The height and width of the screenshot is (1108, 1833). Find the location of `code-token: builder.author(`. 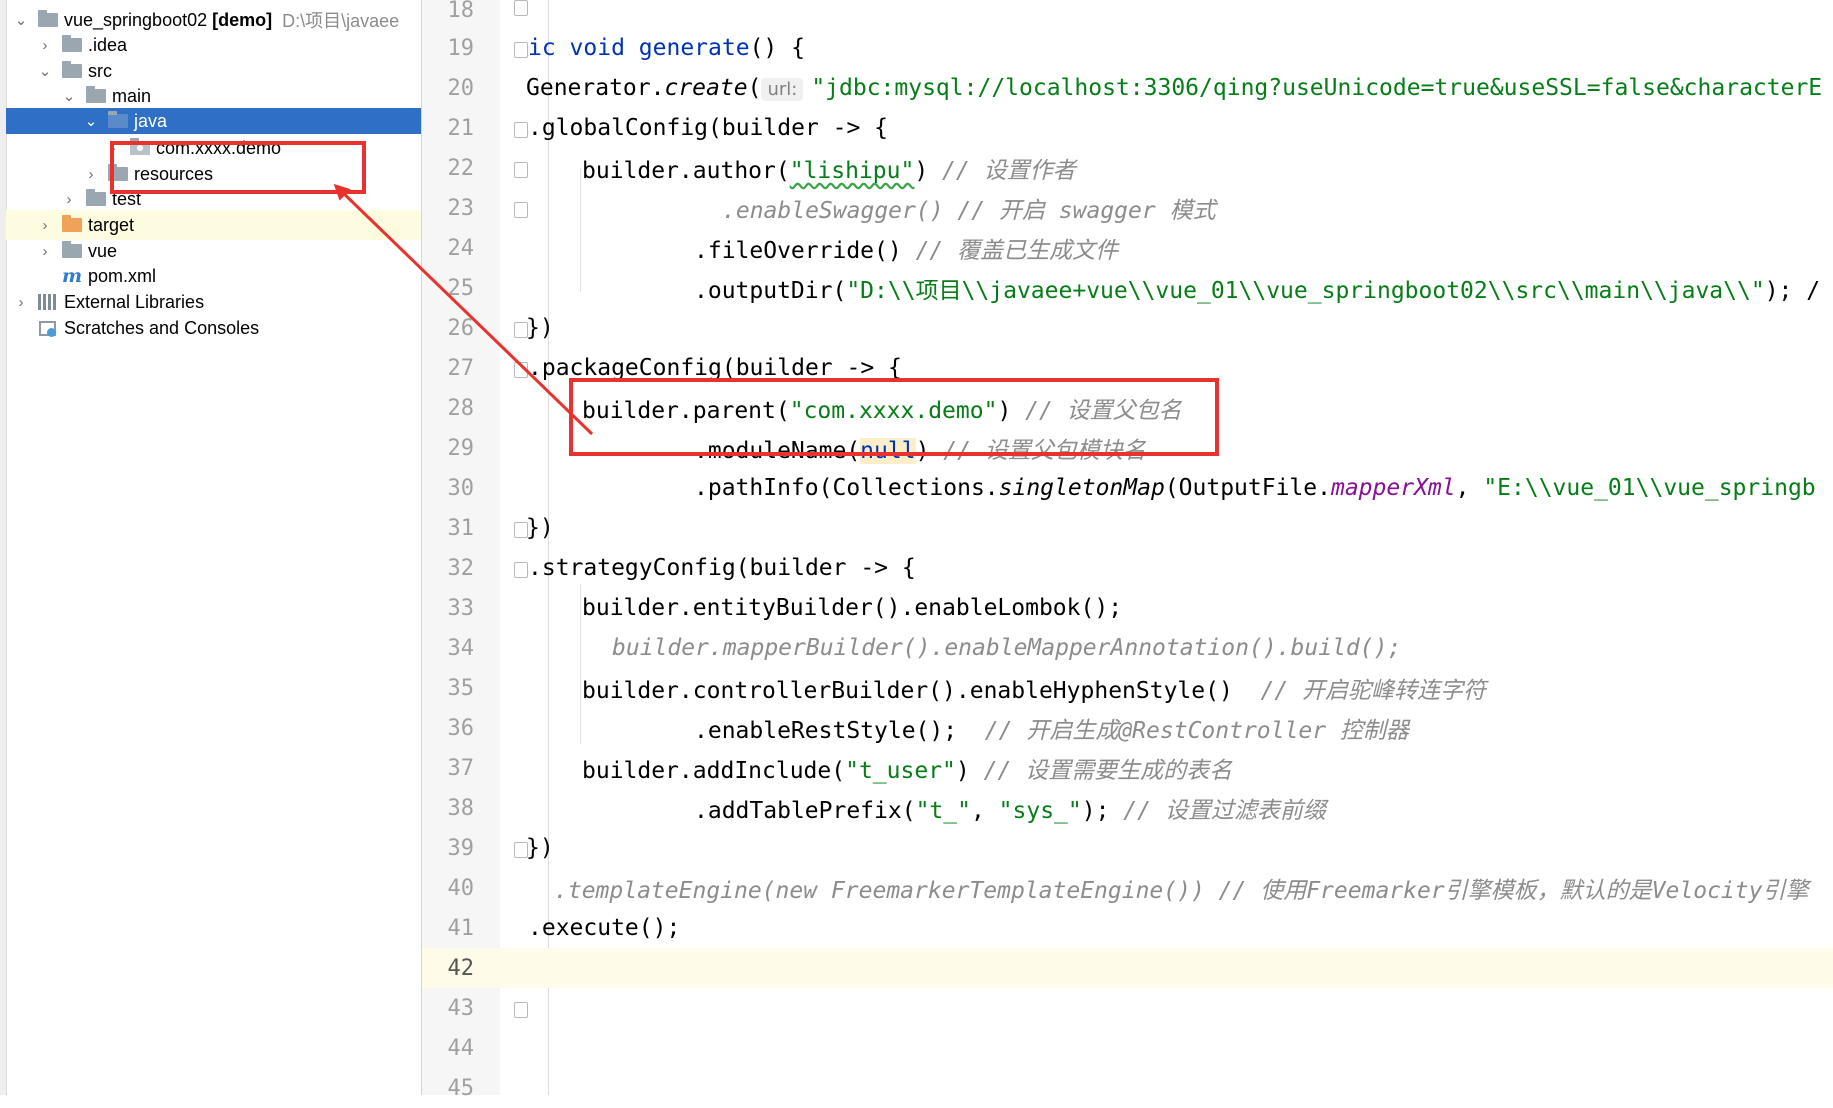

code-token: builder.author( is located at coordinates (686, 171).